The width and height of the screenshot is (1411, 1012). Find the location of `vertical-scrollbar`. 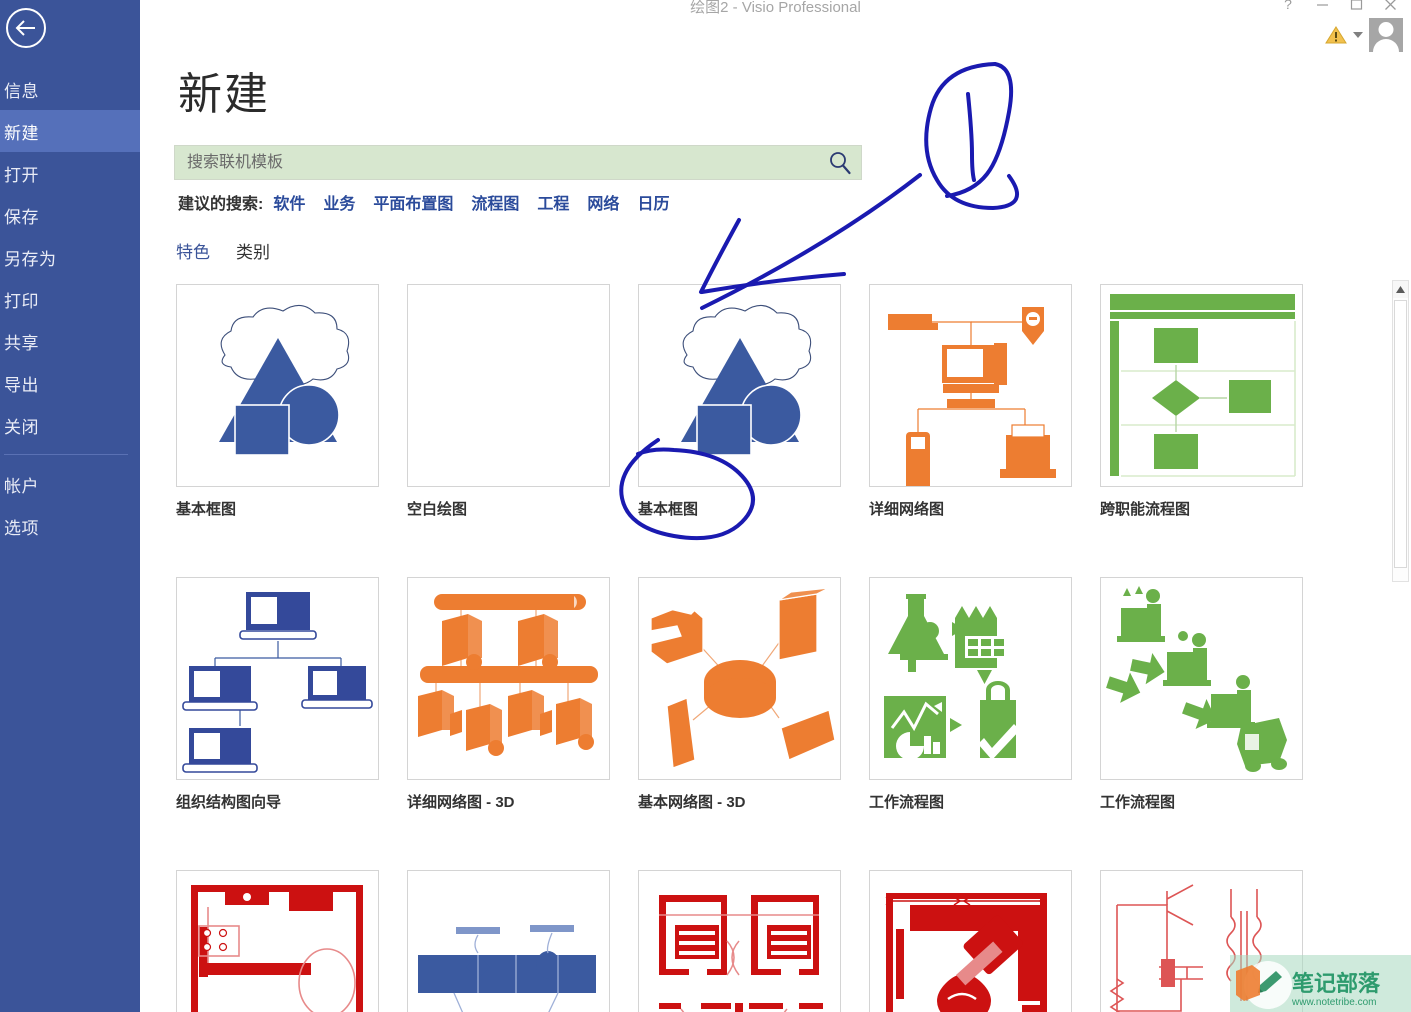

vertical-scrollbar is located at coordinates (1400, 431).